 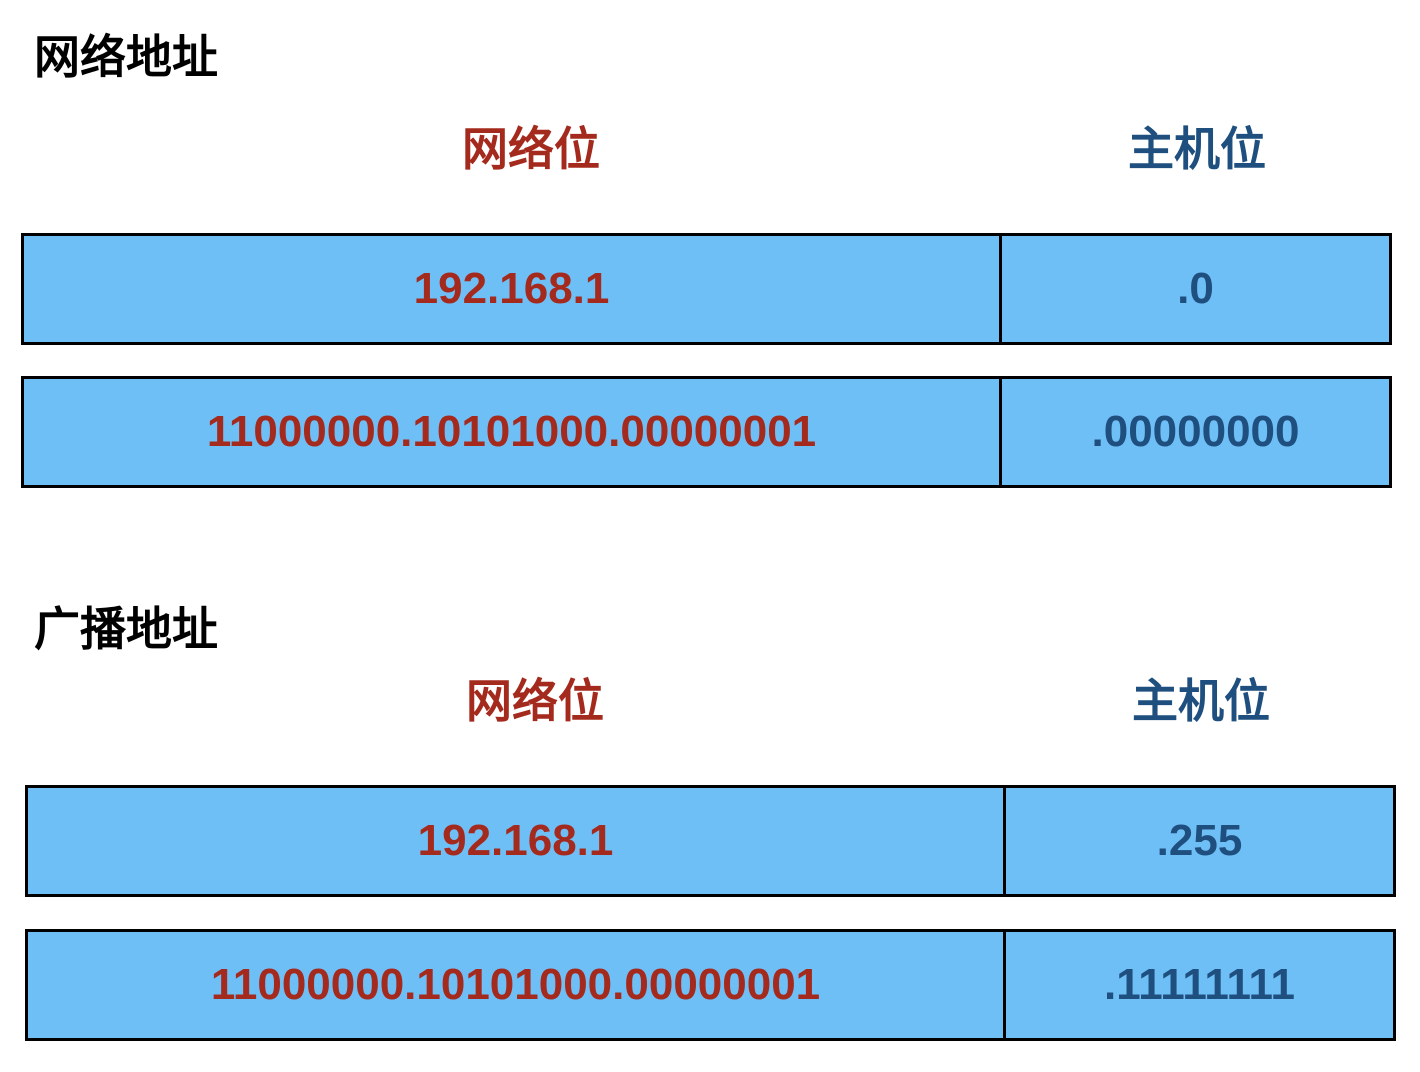 I want to click on host-part-cell: .00000000, so click(x=1195, y=432).